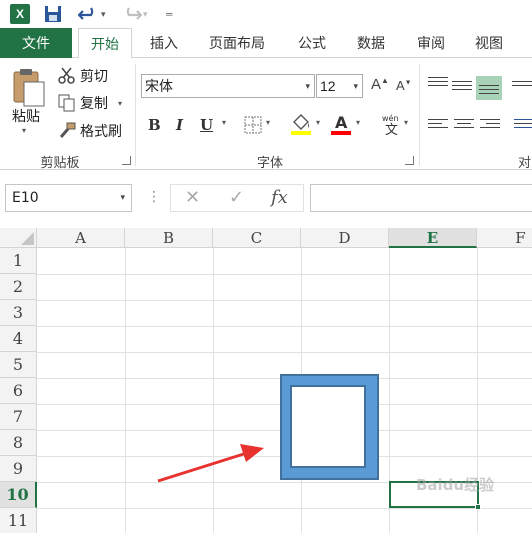 Image resolution: width=532 pixels, height=533 pixels. I want to click on bold-button: B, so click(154, 125).